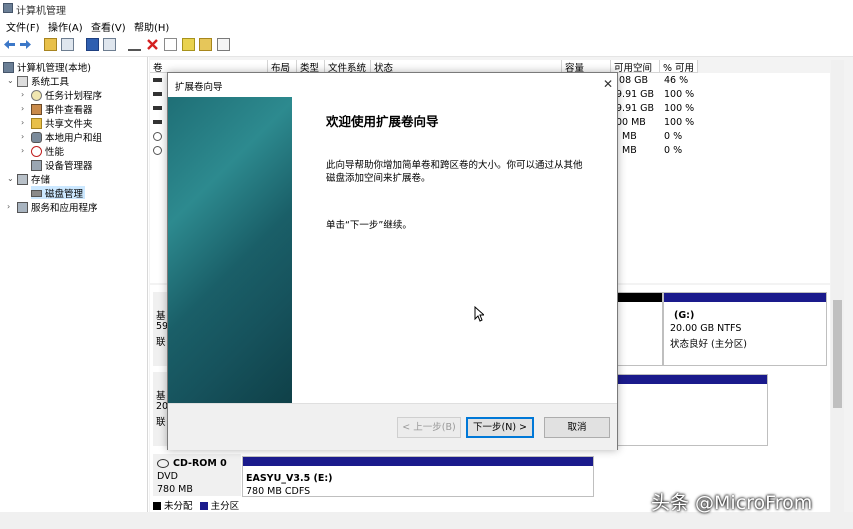  What do you see at coordinates (426, 25) in the screenshot?
I see `menu-bar: 文件(F) 操作(A) 查看(V) 帮助(H)` at bounding box center [426, 25].